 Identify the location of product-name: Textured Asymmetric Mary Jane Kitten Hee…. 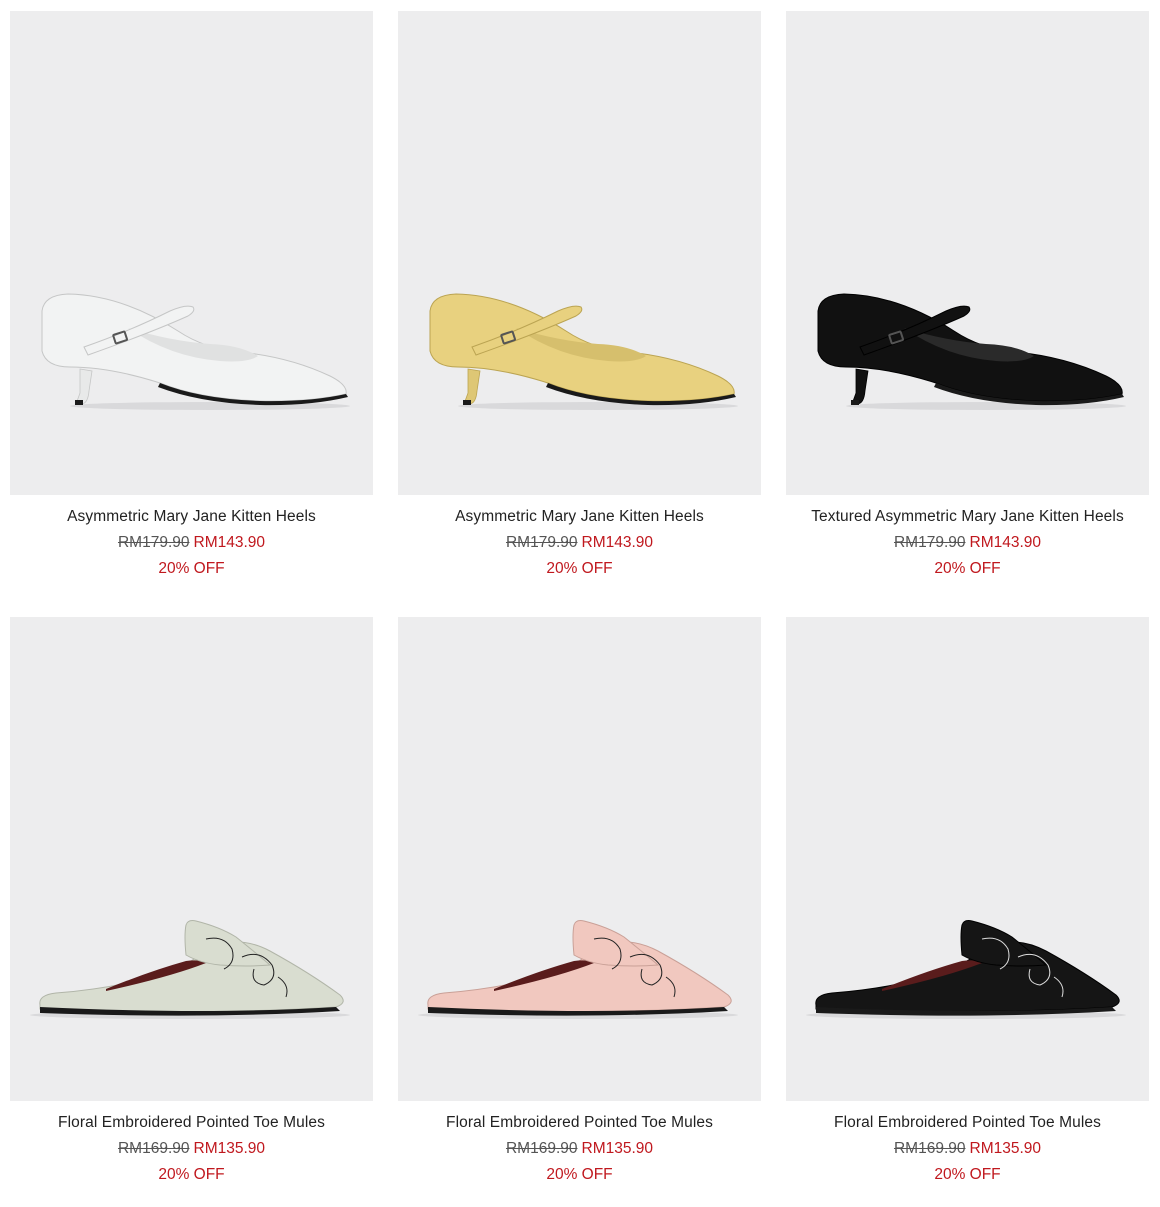
(967, 517).